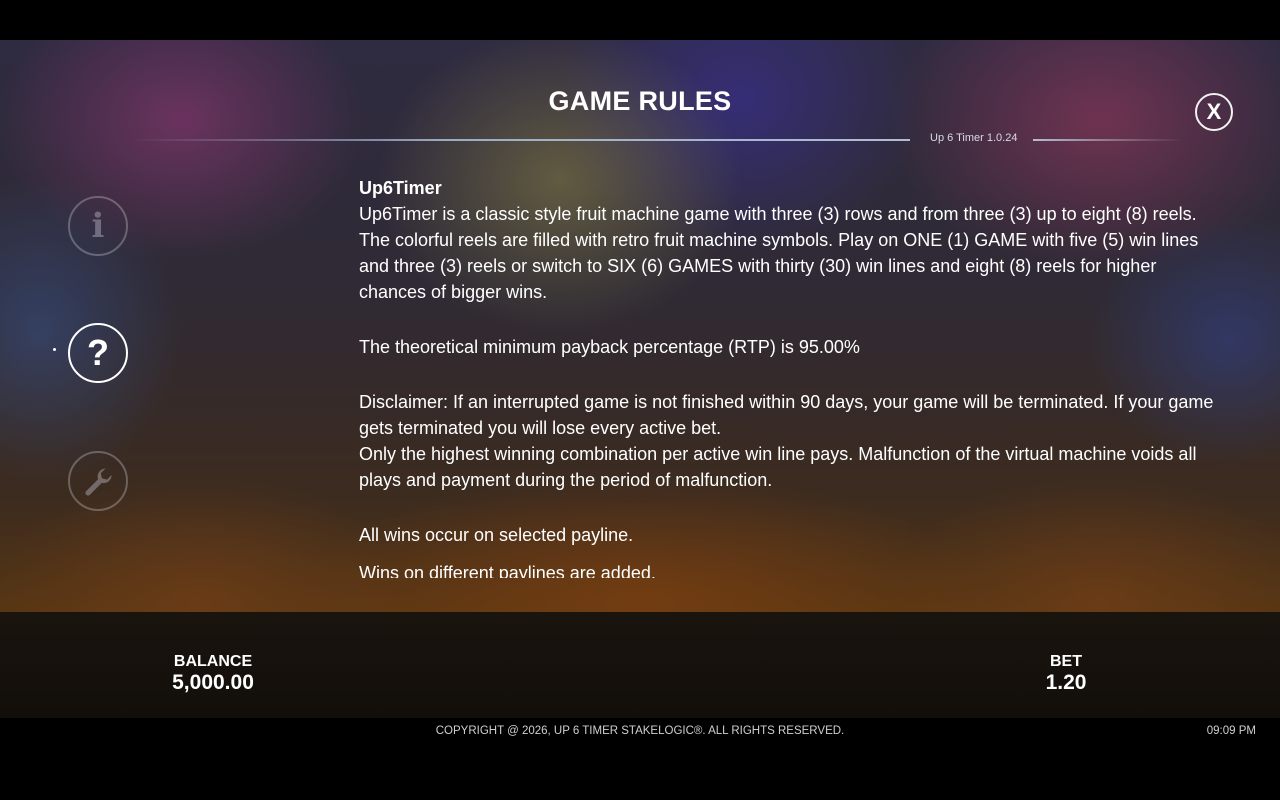  I want to click on close-button: X, so click(1214, 112).